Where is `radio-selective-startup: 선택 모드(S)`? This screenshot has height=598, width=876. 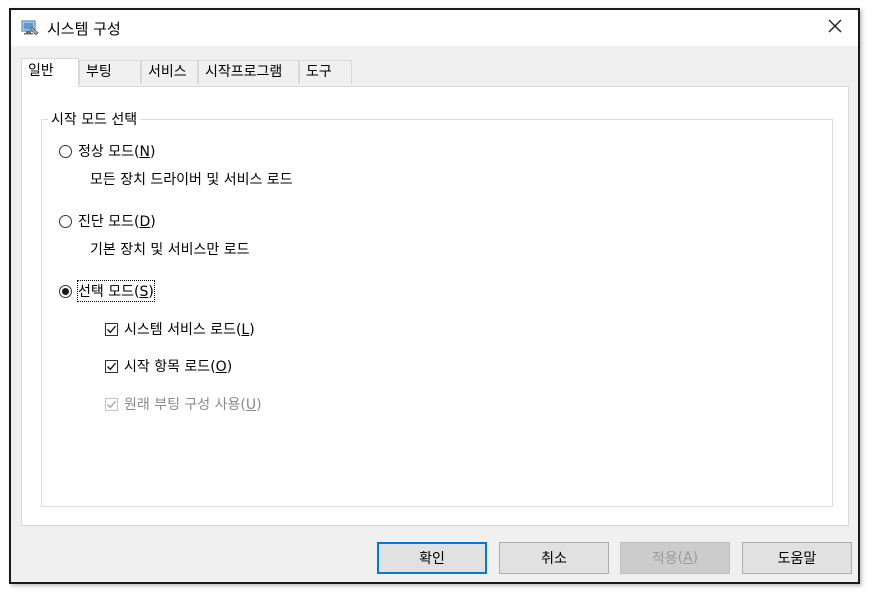
radio-selective-startup: 선택 모드(S) is located at coordinates (107, 291).